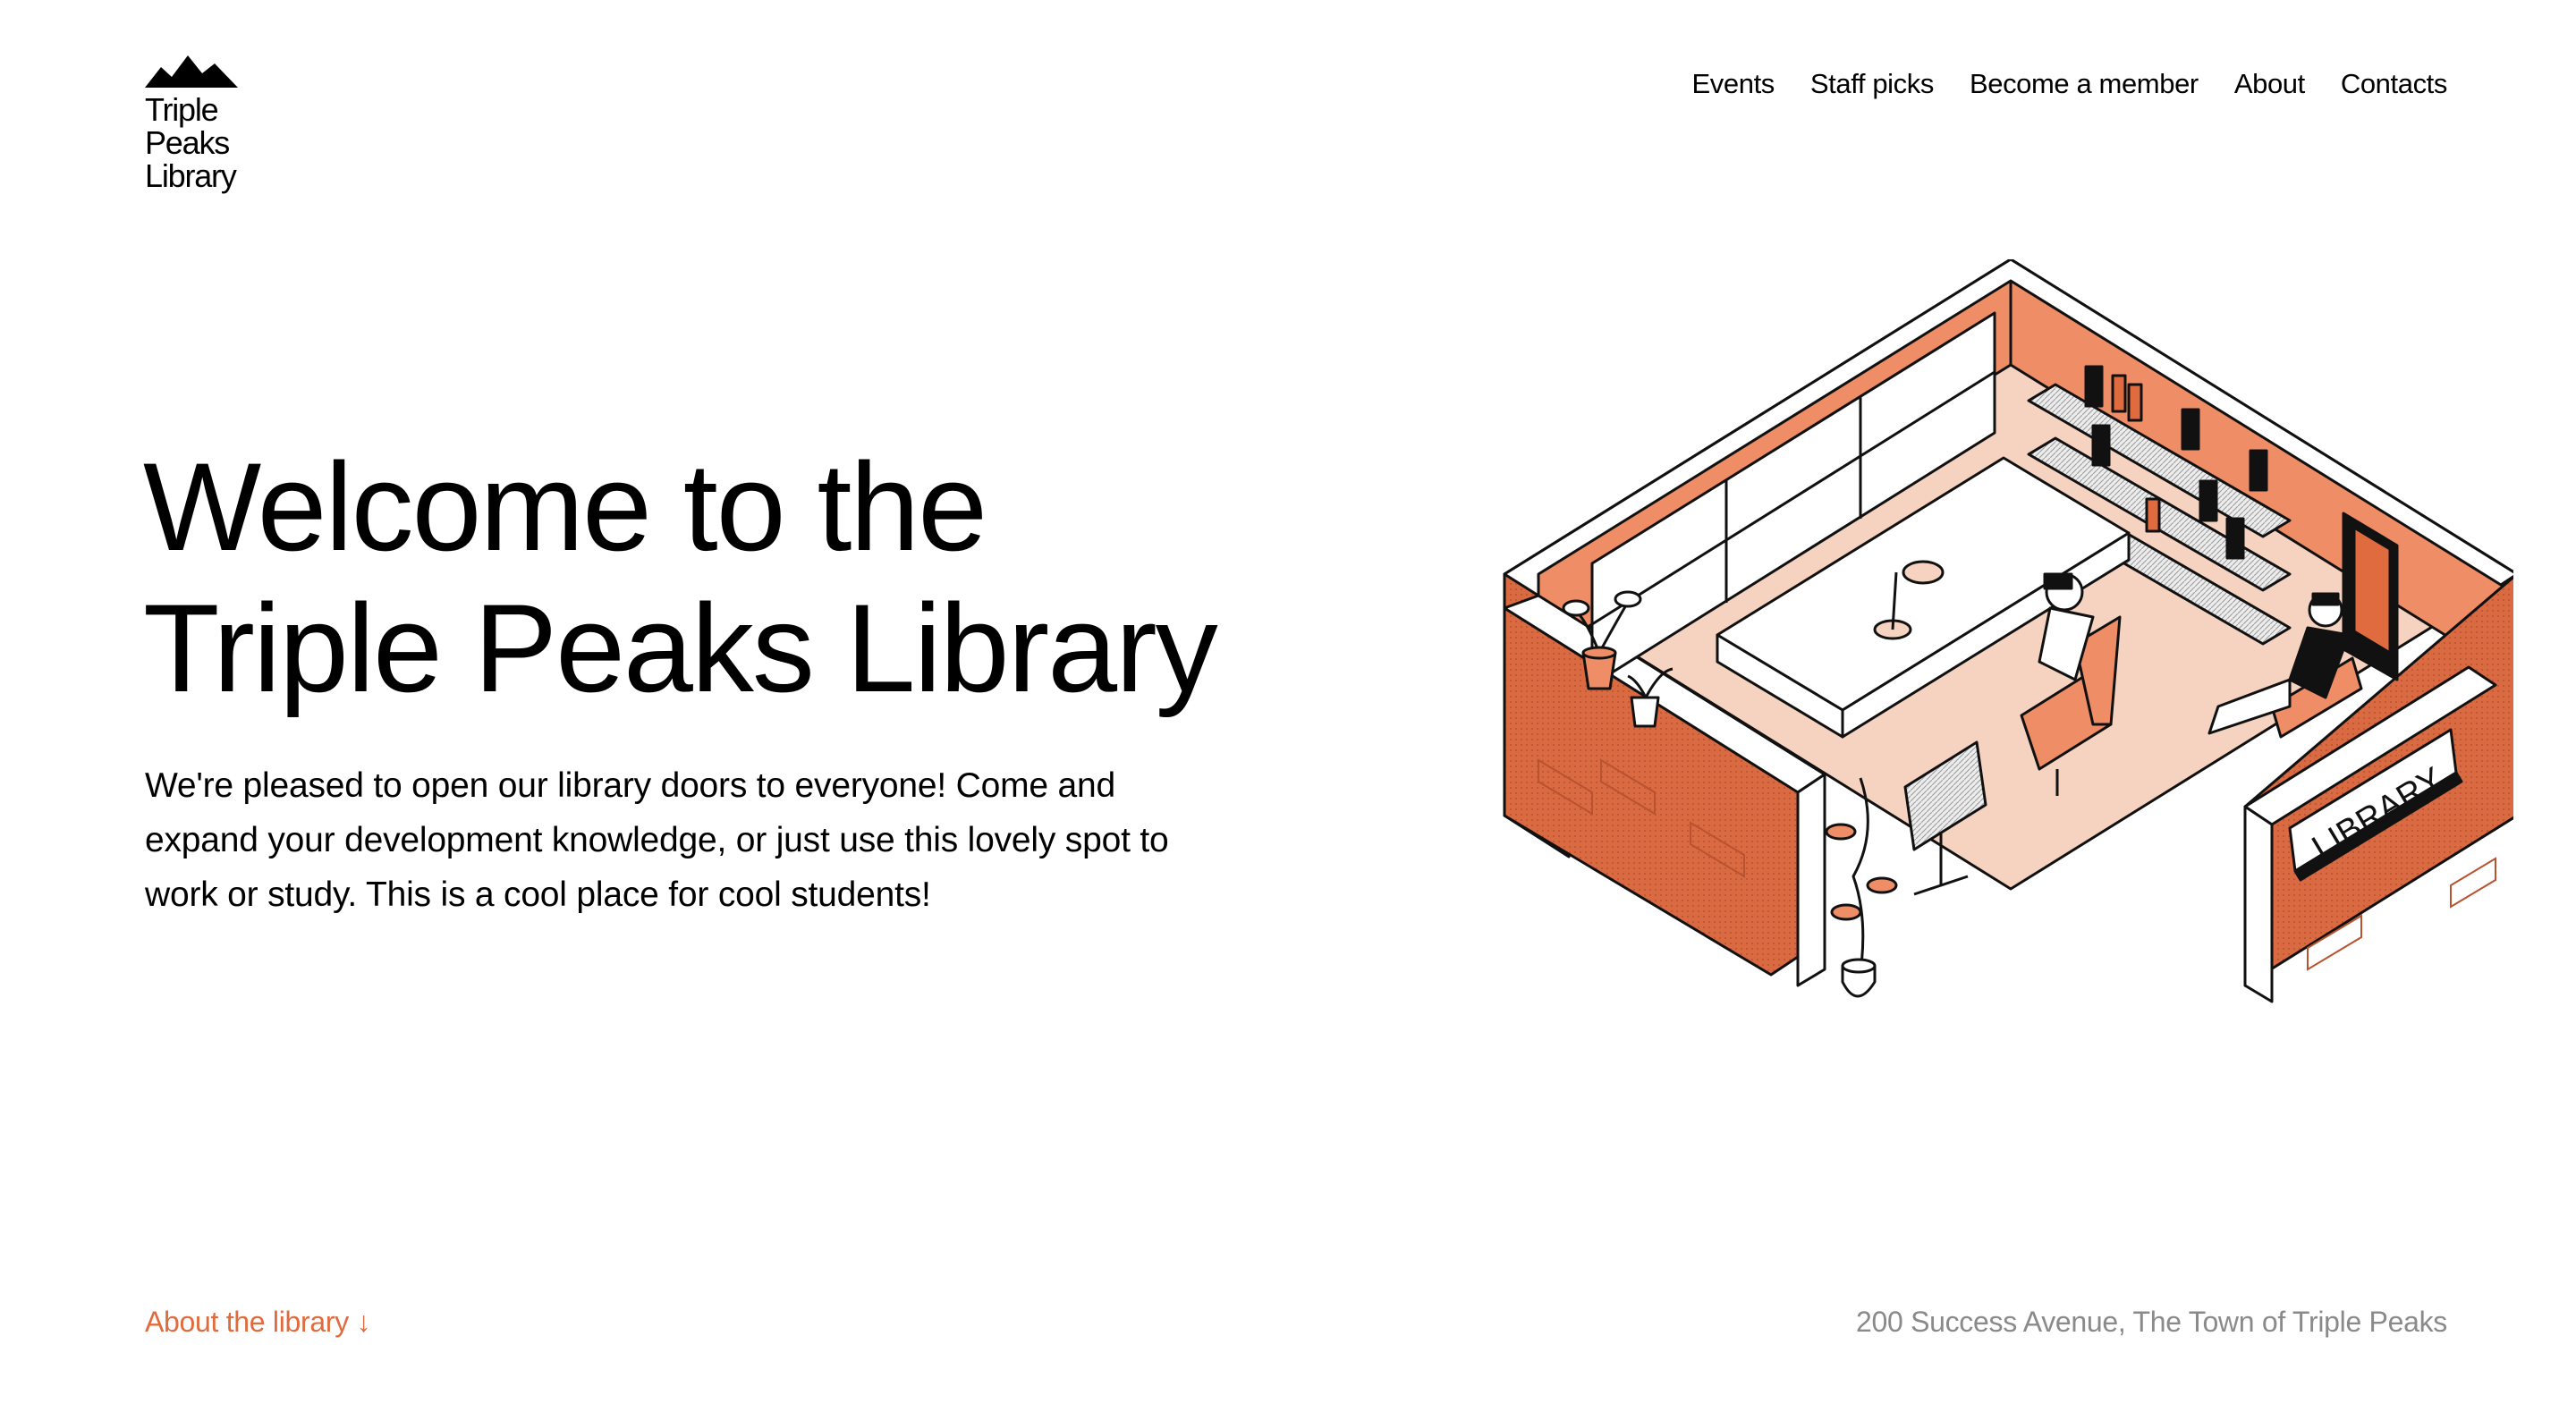  Describe the element at coordinates (182, 110) in the screenshot. I see `logo-line-triple: Triple` at that location.